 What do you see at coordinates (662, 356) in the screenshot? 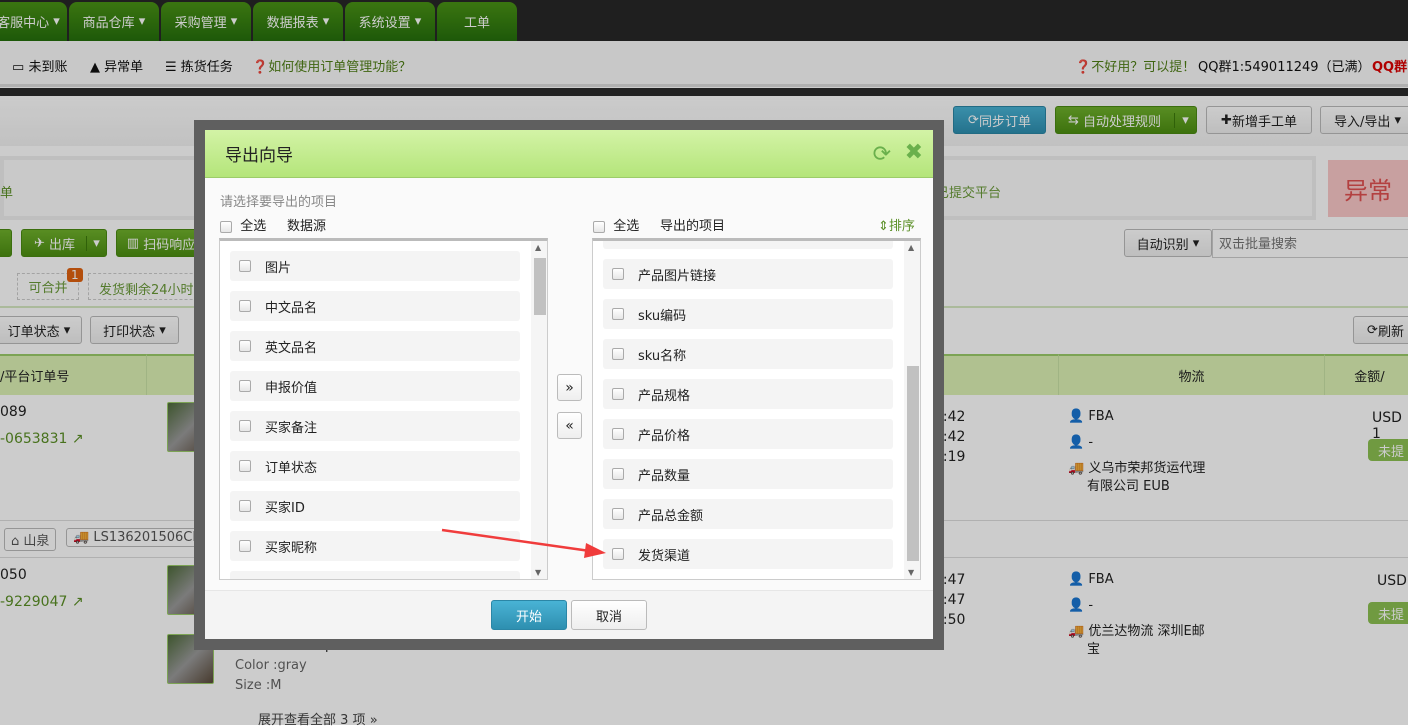
I see `item-label: sku名称` at bounding box center [662, 356].